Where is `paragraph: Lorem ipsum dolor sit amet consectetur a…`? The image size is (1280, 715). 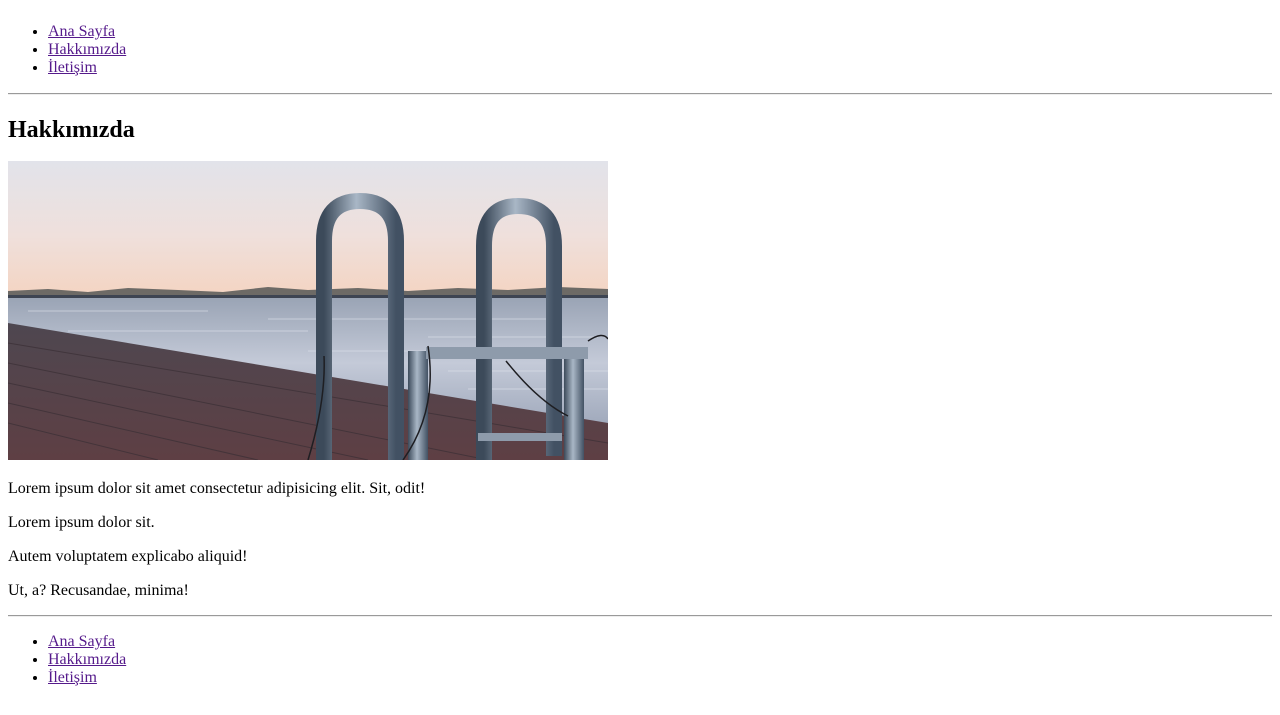 paragraph: Lorem ipsum dolor sit amet consectetur a… is located at coordinates (217, 488).